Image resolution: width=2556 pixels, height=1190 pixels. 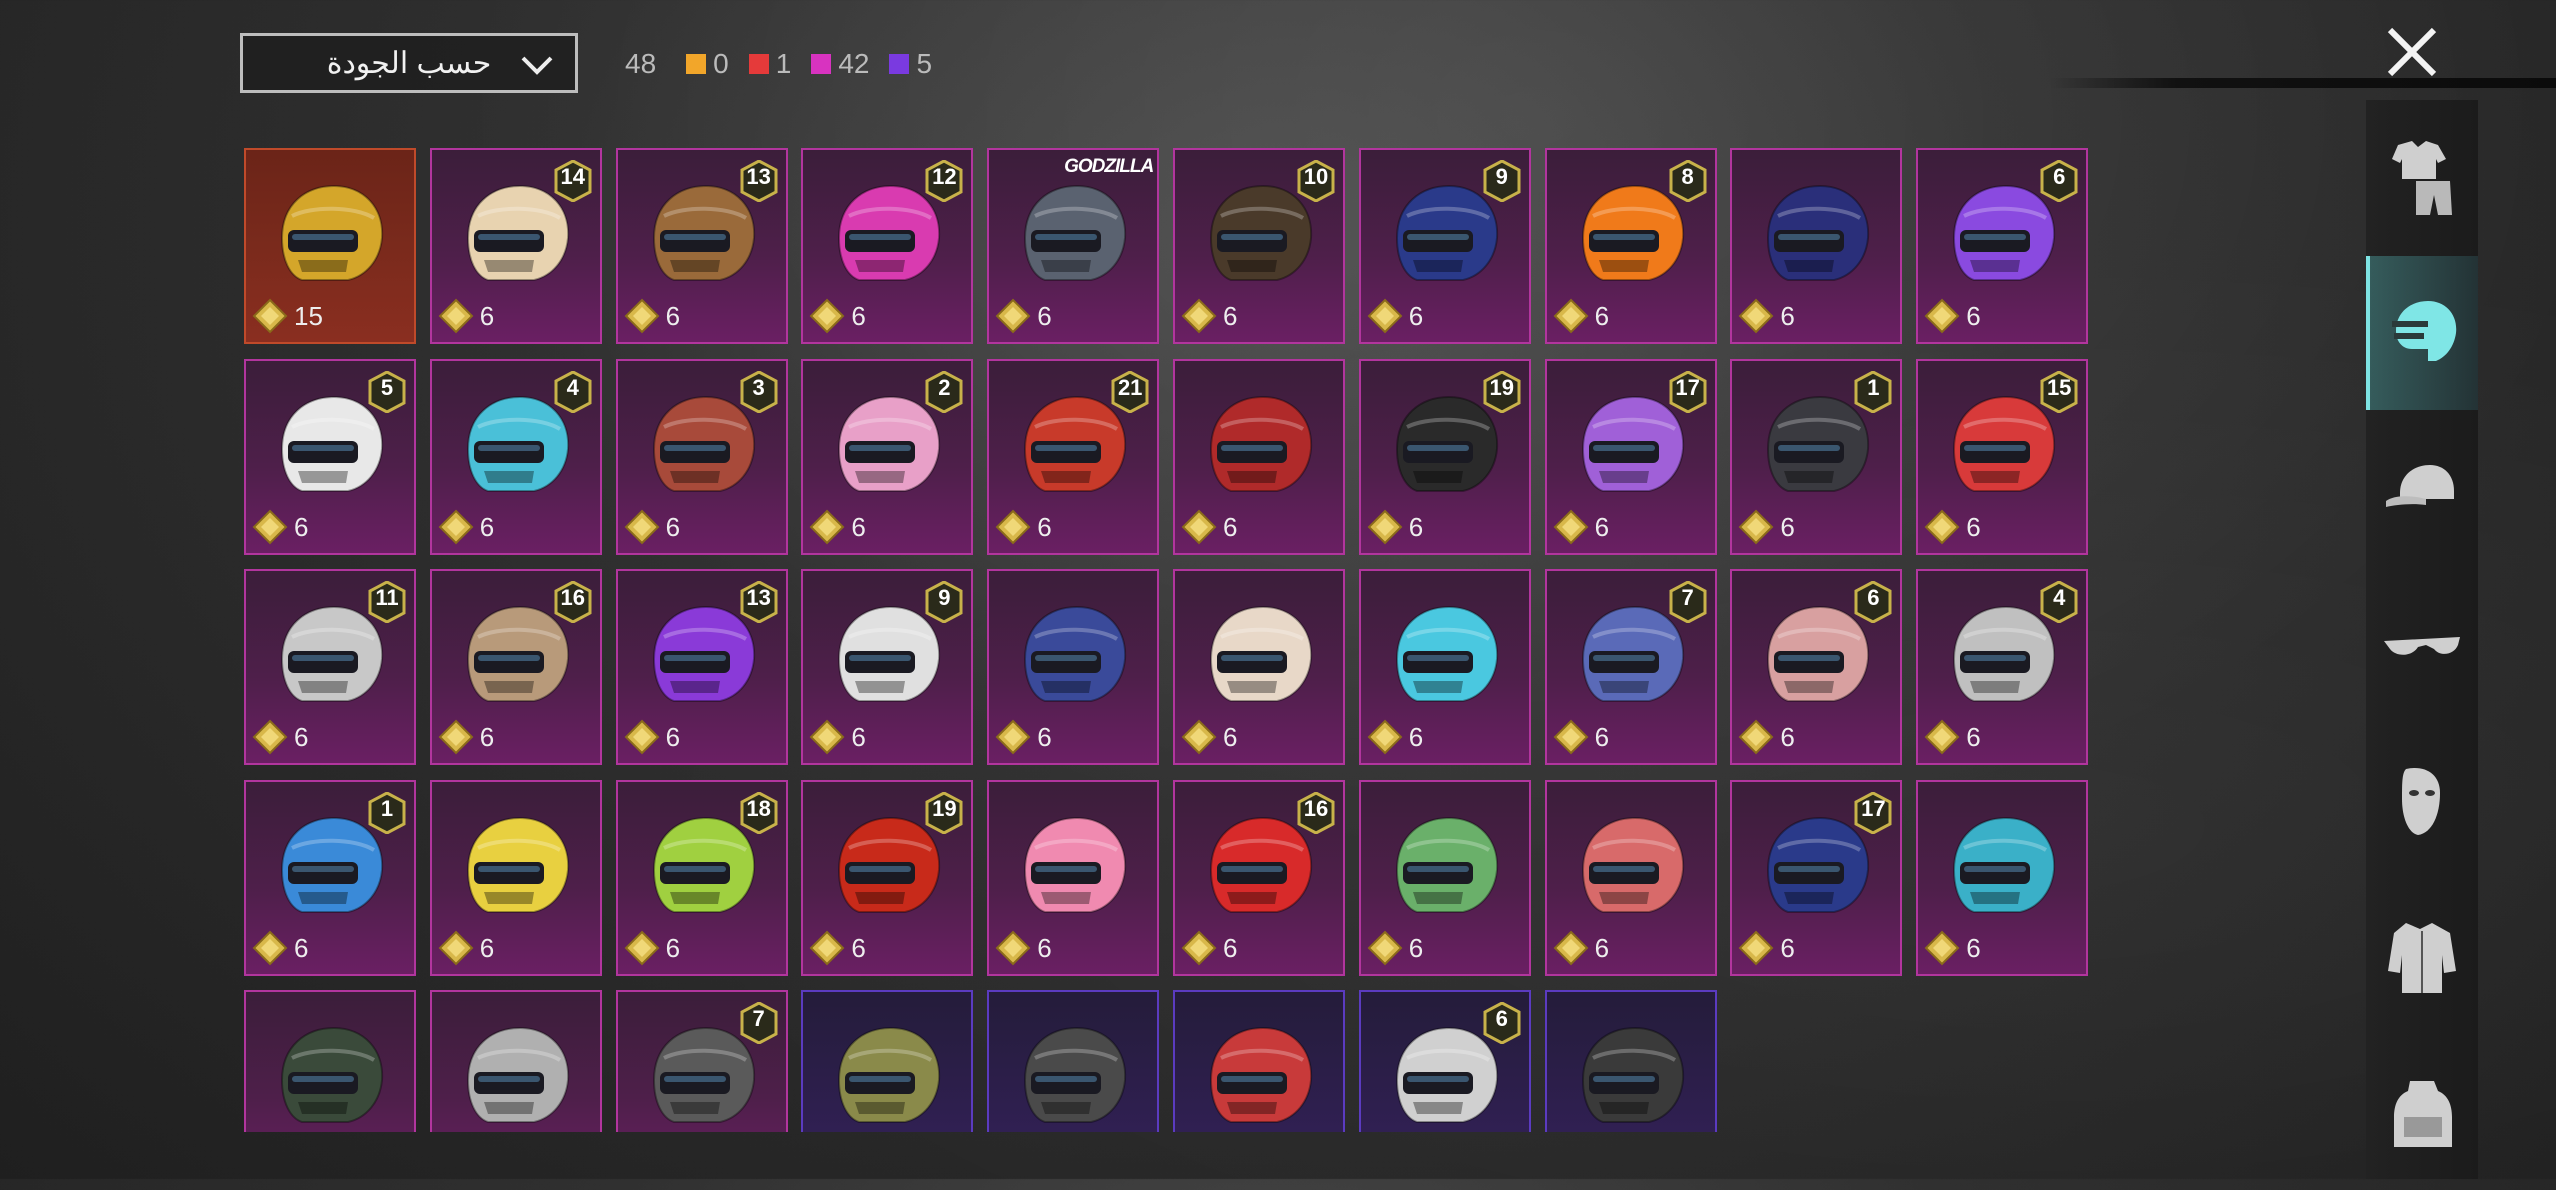 I want to click on level-badge-text: 5, so click(x=387, y=387).